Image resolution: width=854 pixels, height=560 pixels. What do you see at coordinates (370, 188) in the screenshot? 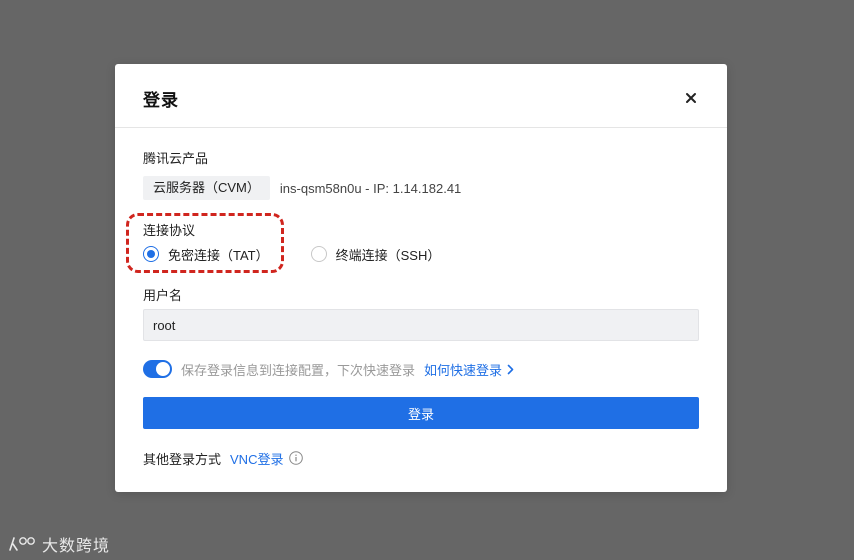
I see `instance-info: ins-qsm58n0u - IP: 1.14.182.41` at bounding box center [370, 188].